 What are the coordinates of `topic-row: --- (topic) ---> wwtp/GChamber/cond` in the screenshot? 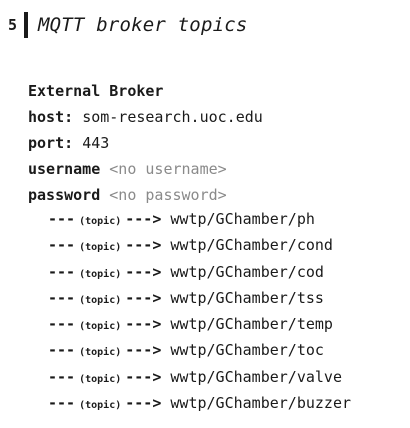 It's located at (199, 245).